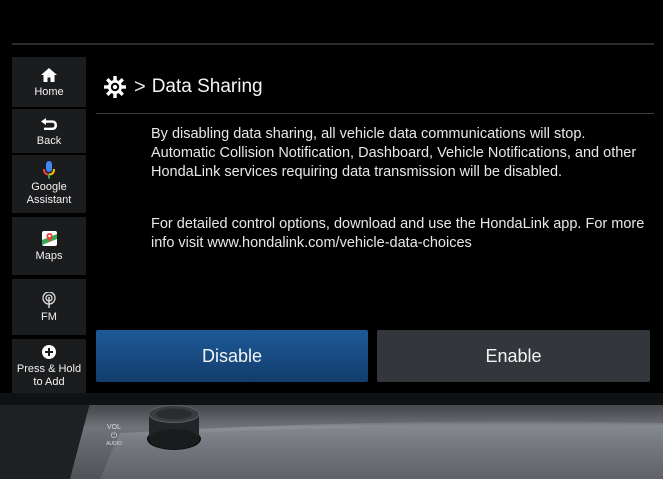 The height and width of the screenshot is (479, 663). What do you see at coordinates (49, 140) in the screenshot?
I see `sidebar-item-label: Back` at bounding box center [49, 140].